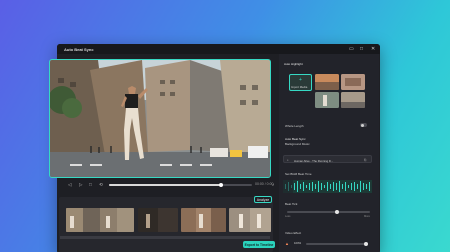 This screenshot has width=450, height=252. What do you see at coordinates (90, 184) in the screenshot?
I see `stop-button: □` at bounding box center [90, 184].